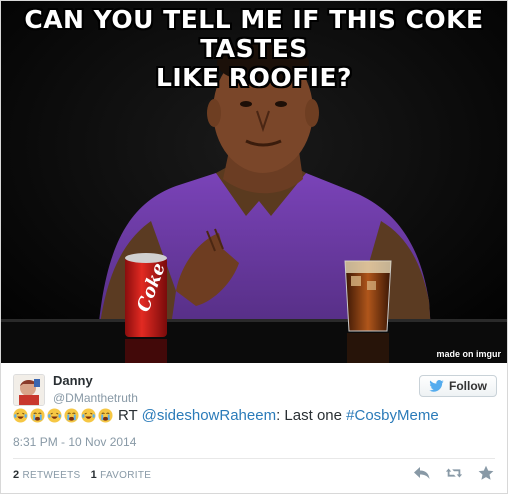 This screenshot has width=508, height=494. What do you see at coordinates (254, 77) in the screenshot?
I see `caption-line-2: LIKE ROOFIE?` at bounding box center [254, 77].